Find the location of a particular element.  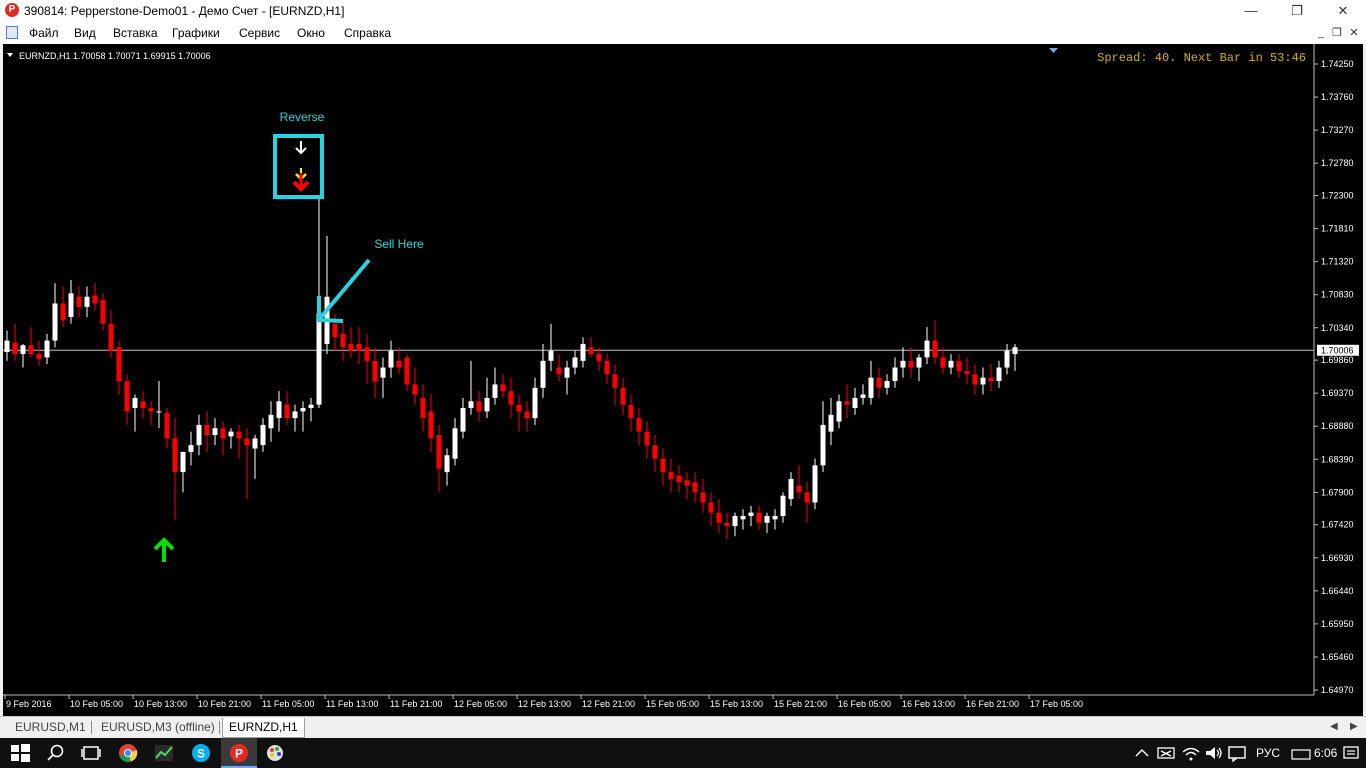

pepperstone-icon: P is located at coordinates (239, 753).